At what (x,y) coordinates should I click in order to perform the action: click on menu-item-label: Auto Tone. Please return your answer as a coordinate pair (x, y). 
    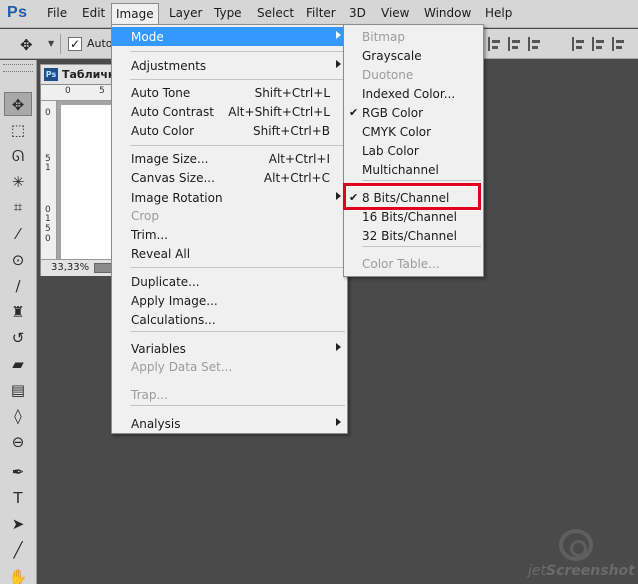
    Looking at the image, I should click on (161, 93).